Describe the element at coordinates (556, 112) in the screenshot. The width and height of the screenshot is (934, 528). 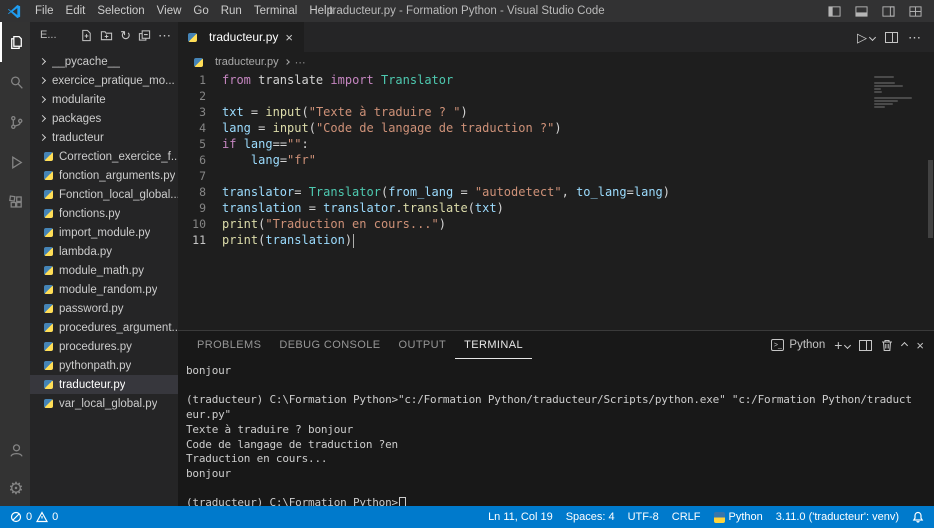
I see `code-line: 3 txt = input("Texte à traduire ? ")` at that location.